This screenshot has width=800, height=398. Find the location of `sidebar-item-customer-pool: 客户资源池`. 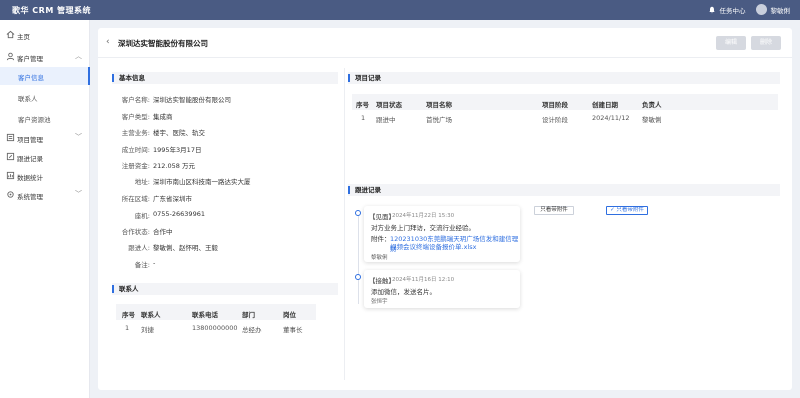

sidebar-item-customer-pool: 客户资源池 is located at coordinates (45, 118).